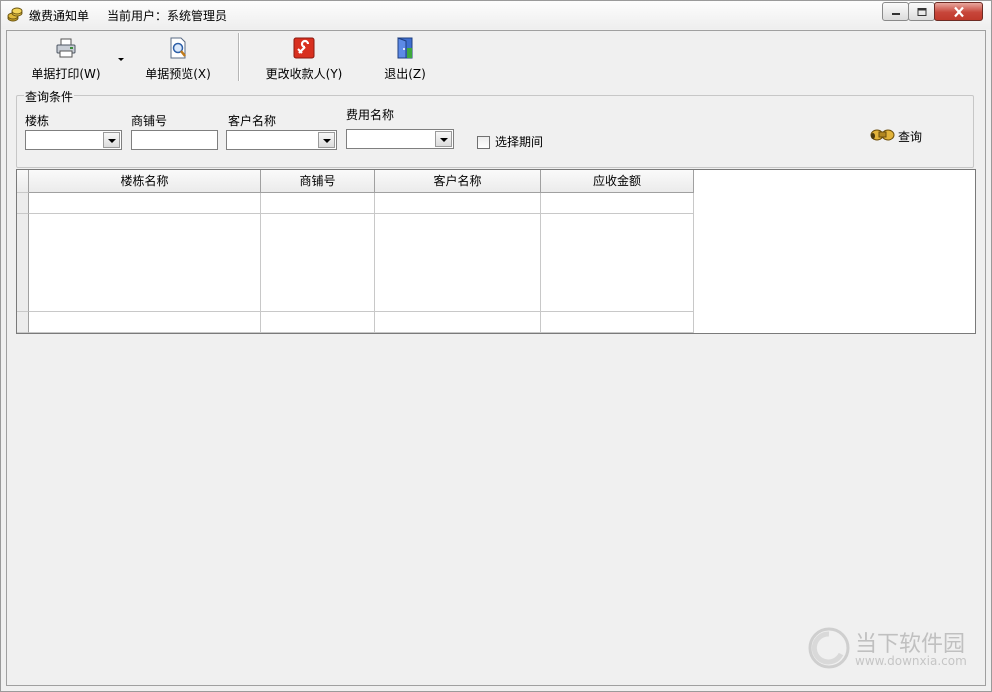 Image resolution: width=992 pixels, height=692 pixels. I want to click on preview-label: 单据预览(X), so click(178, 74).